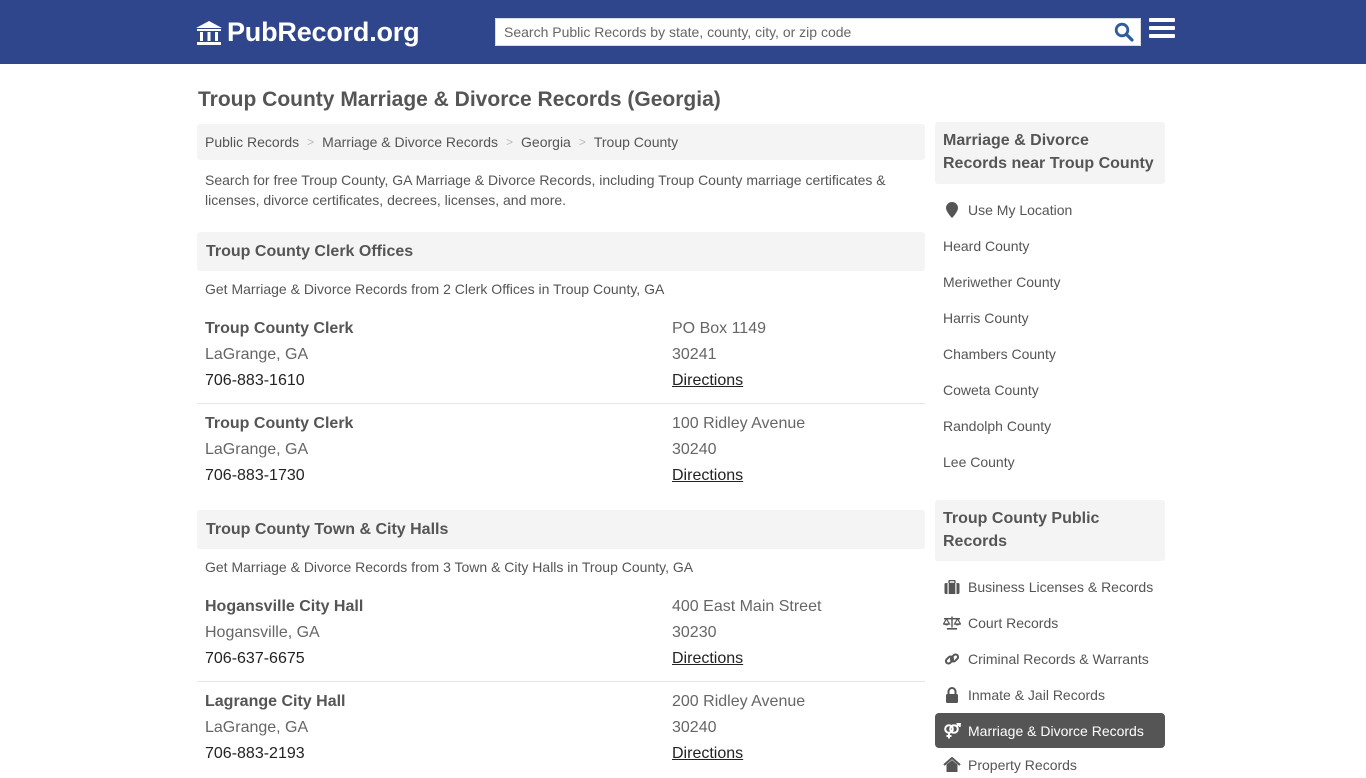  I want to click on section-heading-city-halls: Troup County Town & City Halls, so click(561, 529).